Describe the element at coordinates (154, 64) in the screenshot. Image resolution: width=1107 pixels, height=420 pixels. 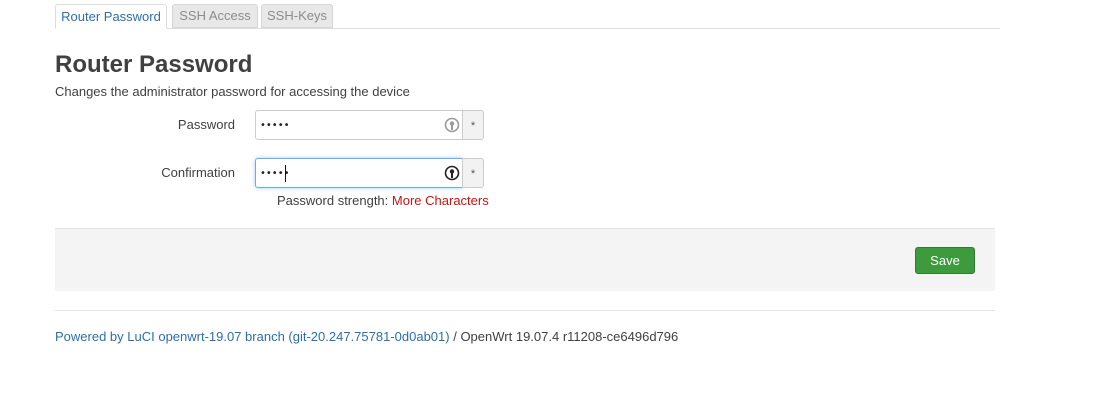
I see `page-title: Router Password` at that location.